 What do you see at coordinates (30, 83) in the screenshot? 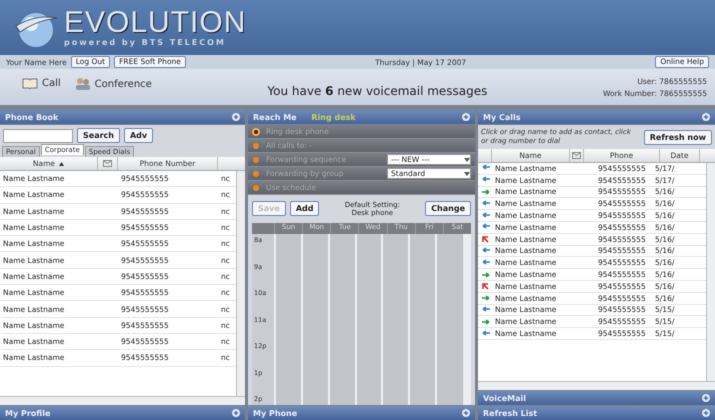
I see `book-icon` at bounding box center [30, 83].